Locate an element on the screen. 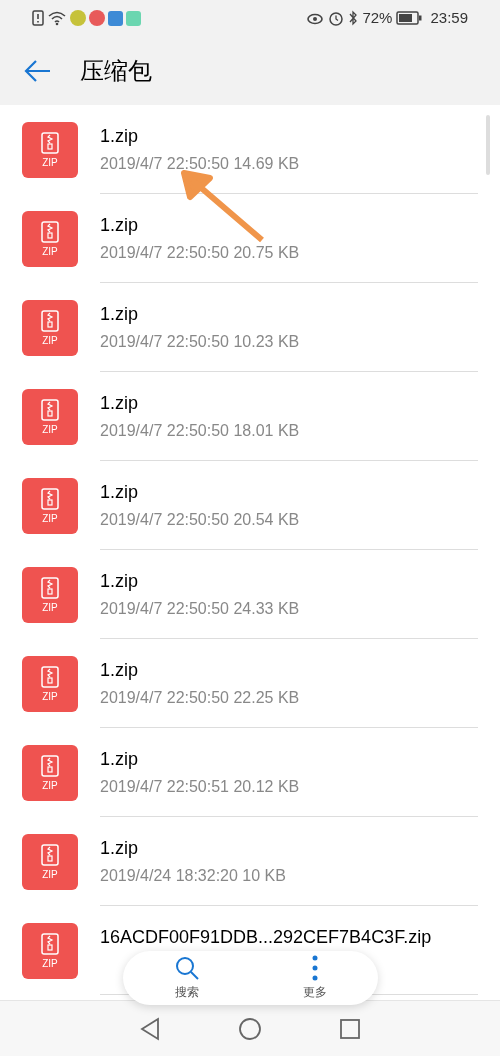 The height and width of the screenshot is (1056, 500). file-details: 2019/4/7 22:50:50 22.25 KB is located at coordinates (200, 697).